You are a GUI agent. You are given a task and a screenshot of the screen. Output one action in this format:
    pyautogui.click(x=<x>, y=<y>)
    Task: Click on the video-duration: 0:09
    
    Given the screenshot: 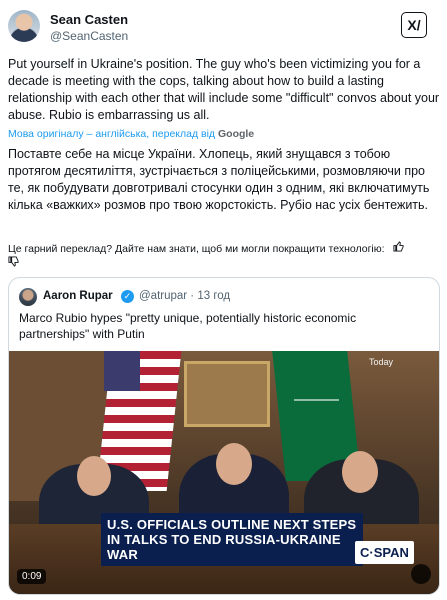 What is the action you would take?
    pyautogui.click(x=32, y=576)
    